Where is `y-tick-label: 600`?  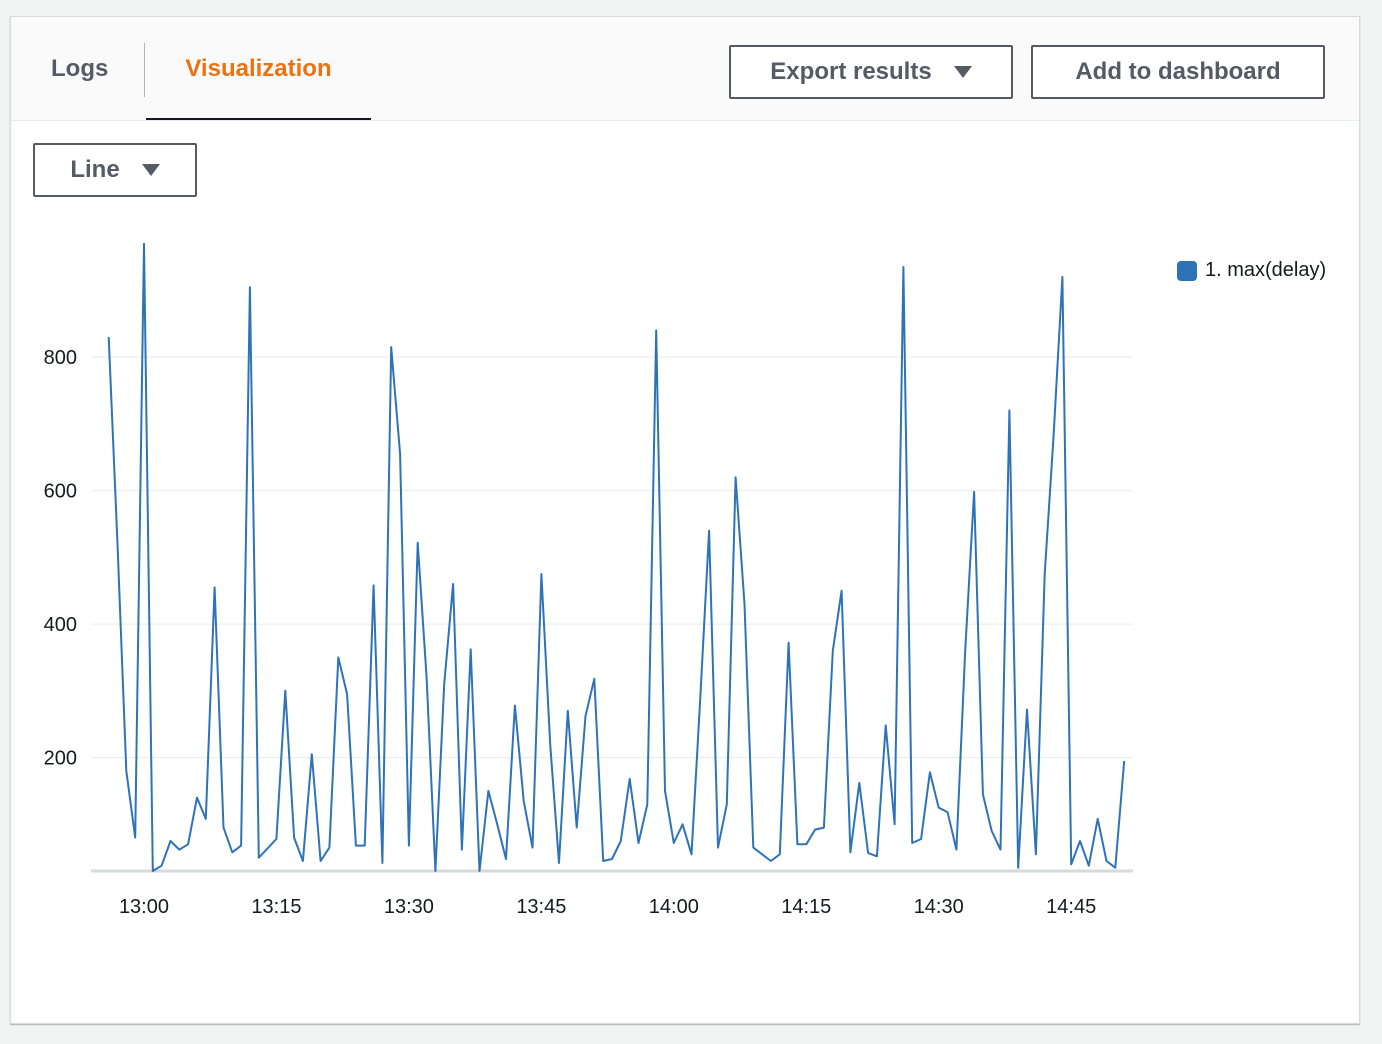 y-tick-label: 600 is located at coordinates (60, 492).